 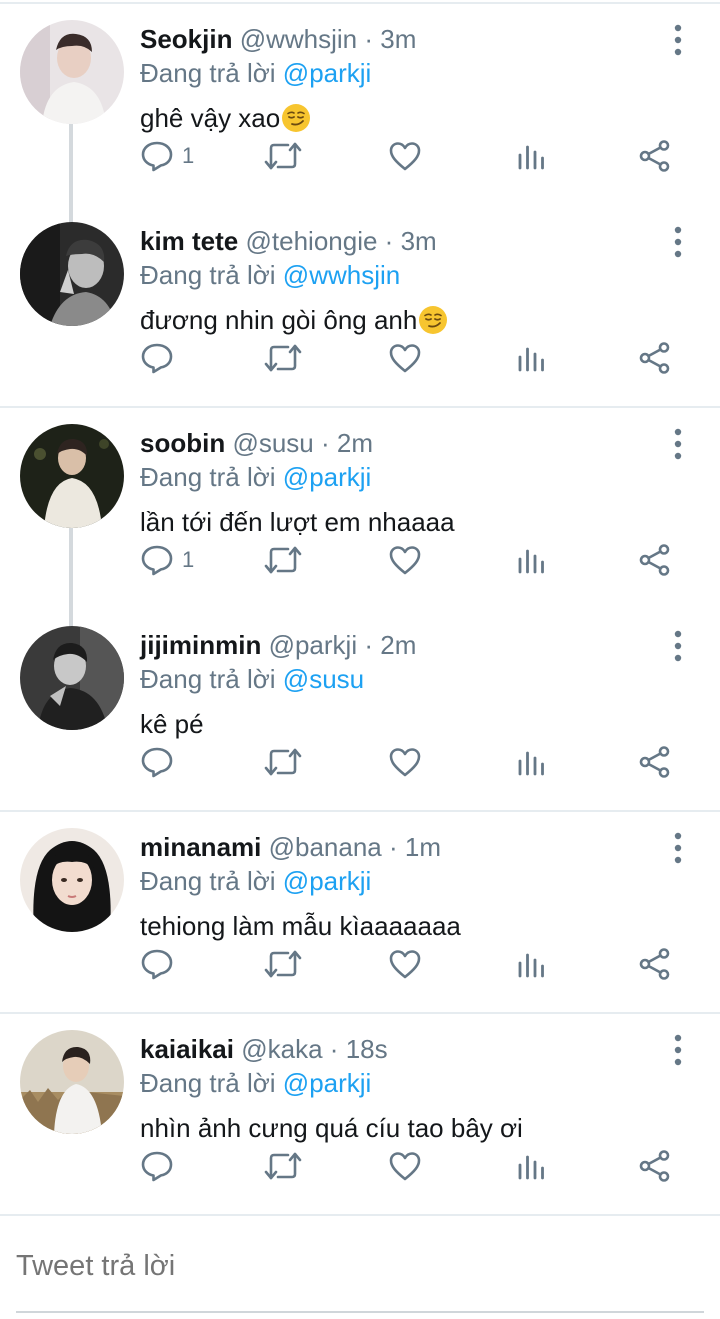 What do you see at coordinates (423, 847) in the screenshot?
I see `timestamp: 1m` at bounding box center [423, 847].